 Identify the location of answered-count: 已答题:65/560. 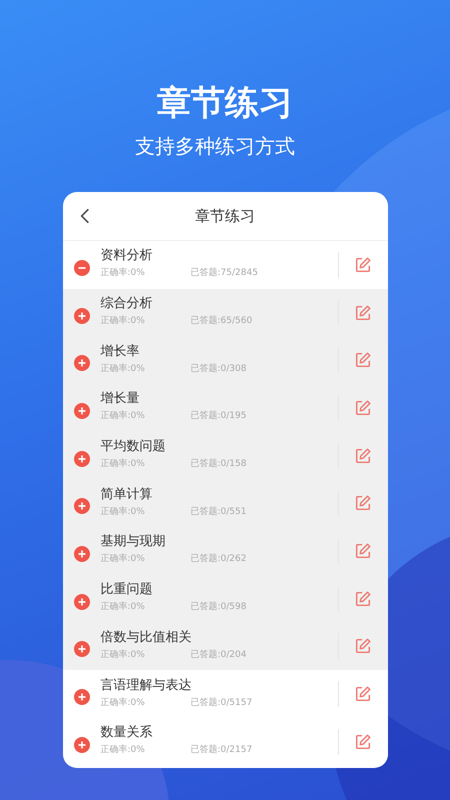
(221, 321).